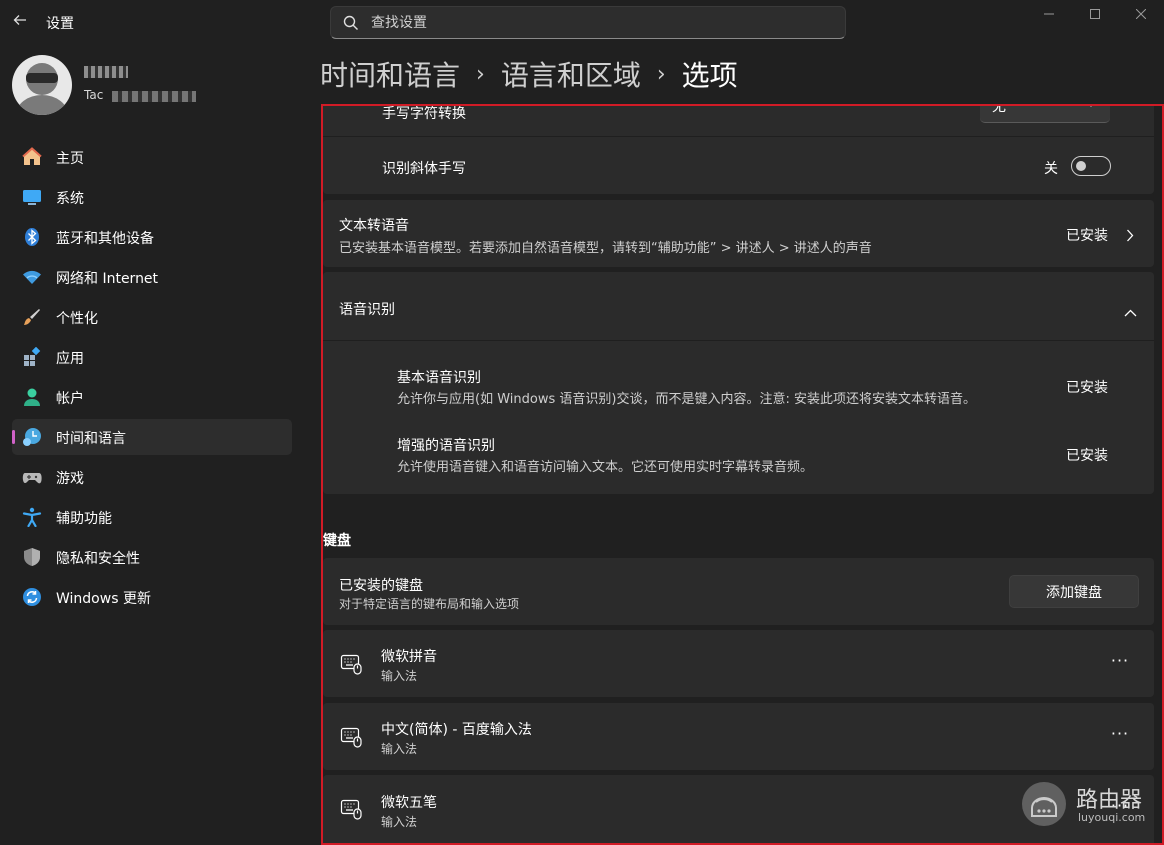 The image size is (1164, 845). What do you see at coordinates (32, 397) in the screenshot?
I see `account-icon` at bounding box center [32, 397].